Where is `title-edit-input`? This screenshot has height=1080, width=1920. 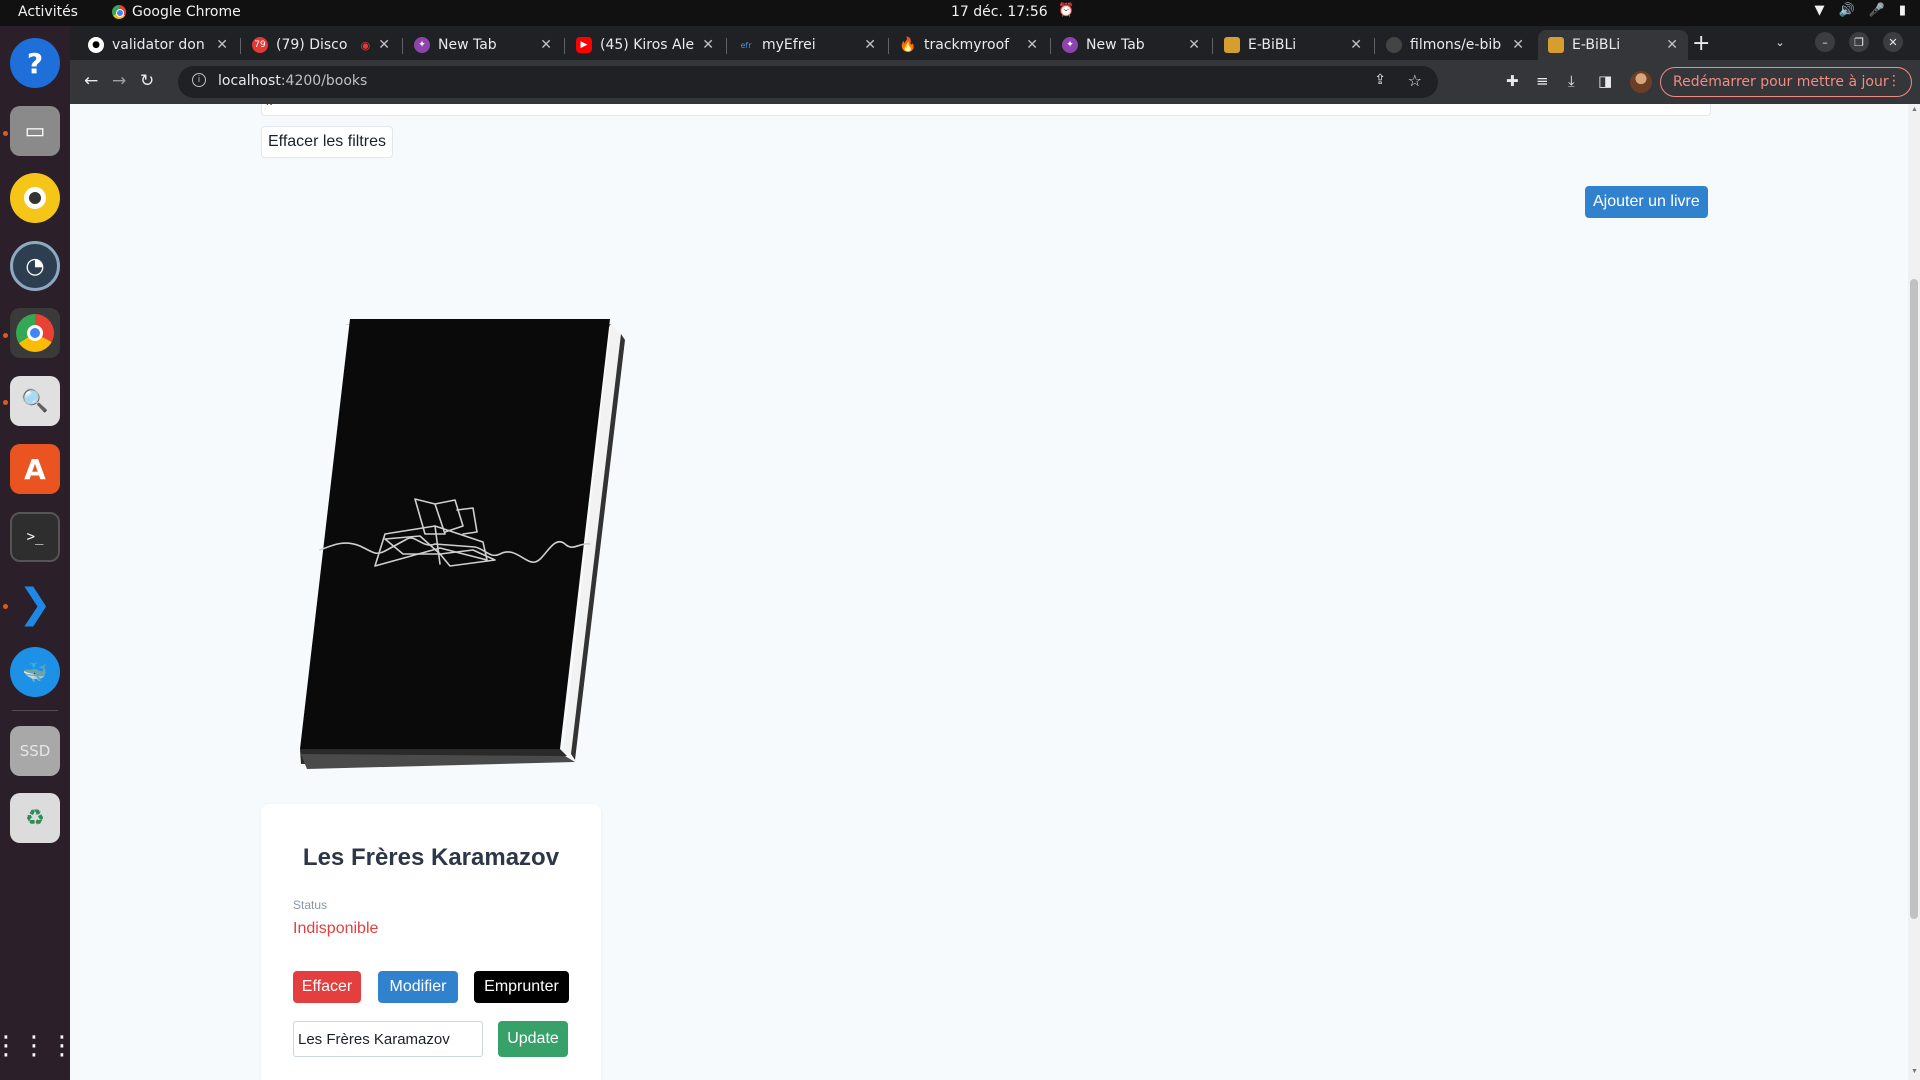
title-edit-input is located at coordinates (388, 1039).